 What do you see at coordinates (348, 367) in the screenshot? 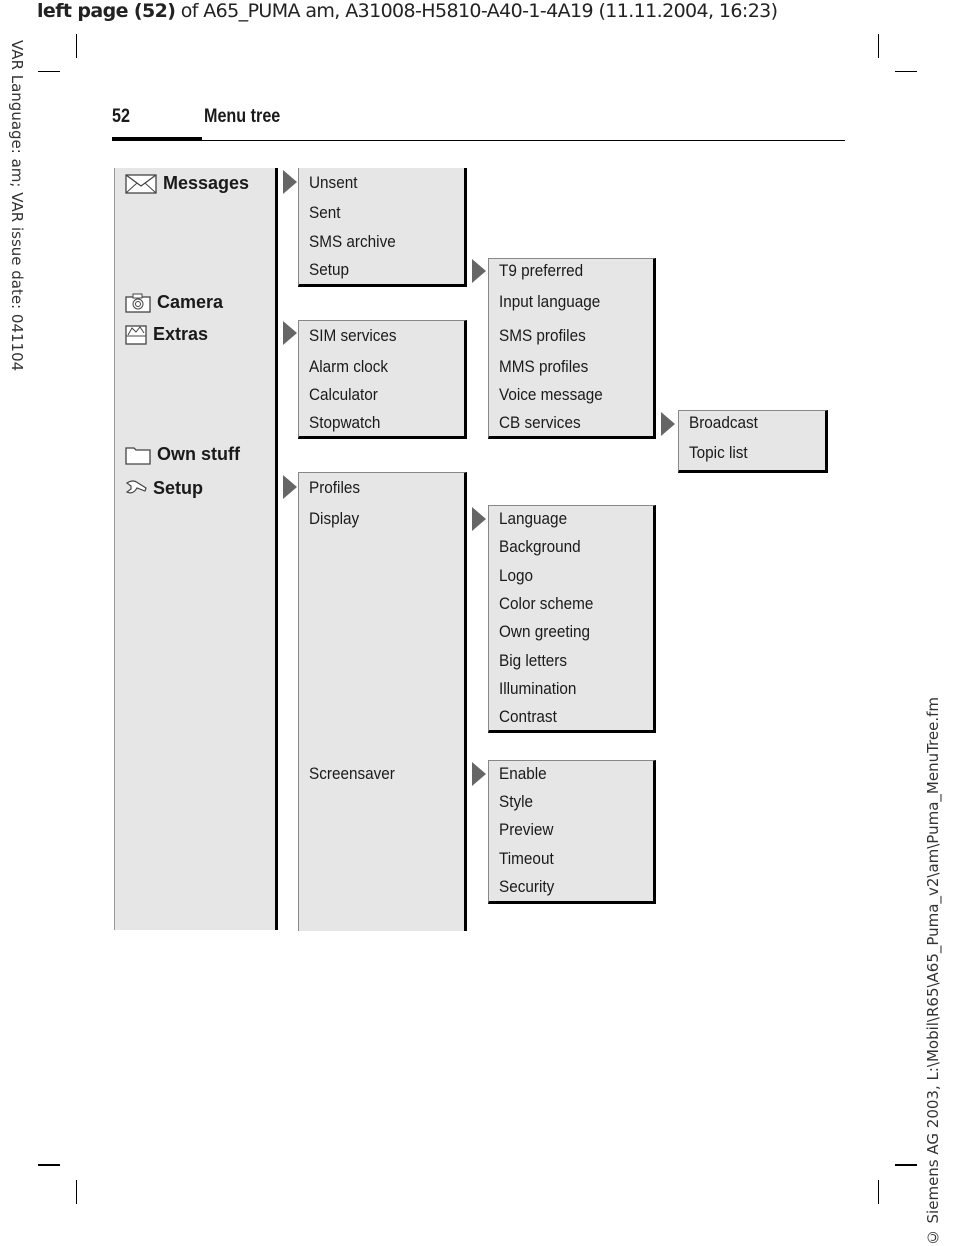
I see `submenu-item-alarm-clock: Alarm clock` at bounding box center [348, 367].